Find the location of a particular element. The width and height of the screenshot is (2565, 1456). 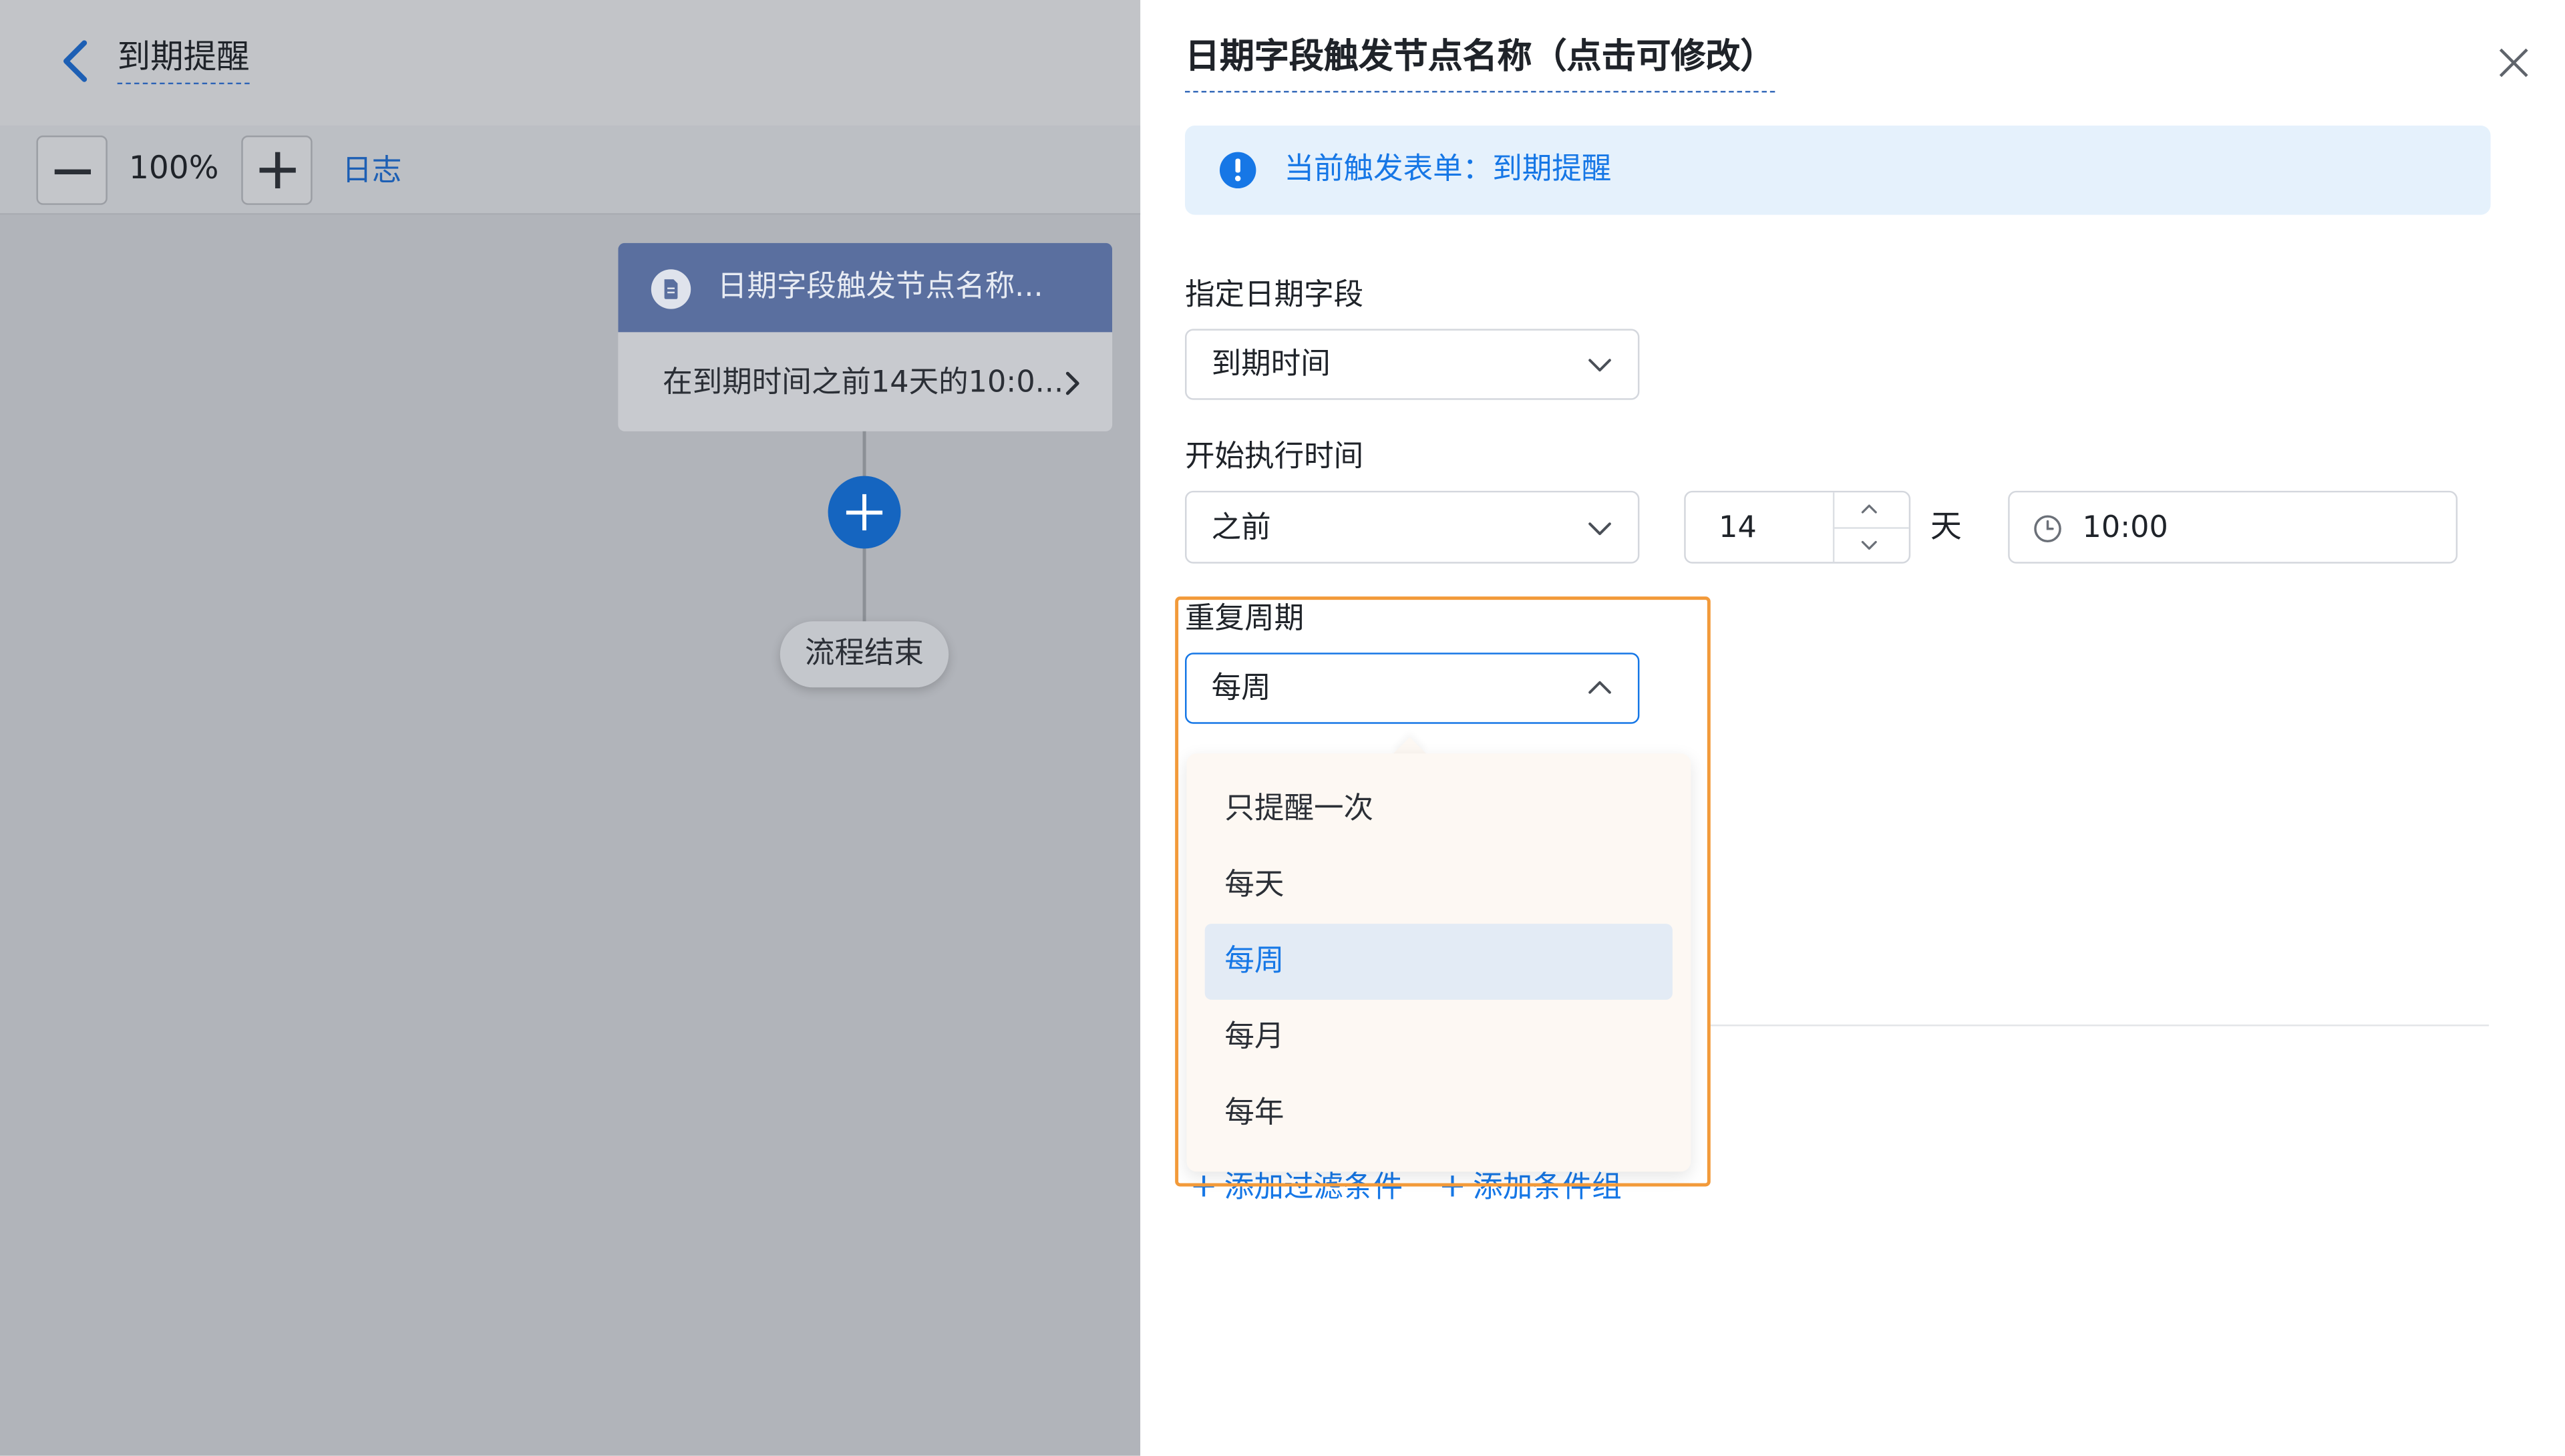

date-field-label: 指定日期字段 is located at coordinates (1274, 295).